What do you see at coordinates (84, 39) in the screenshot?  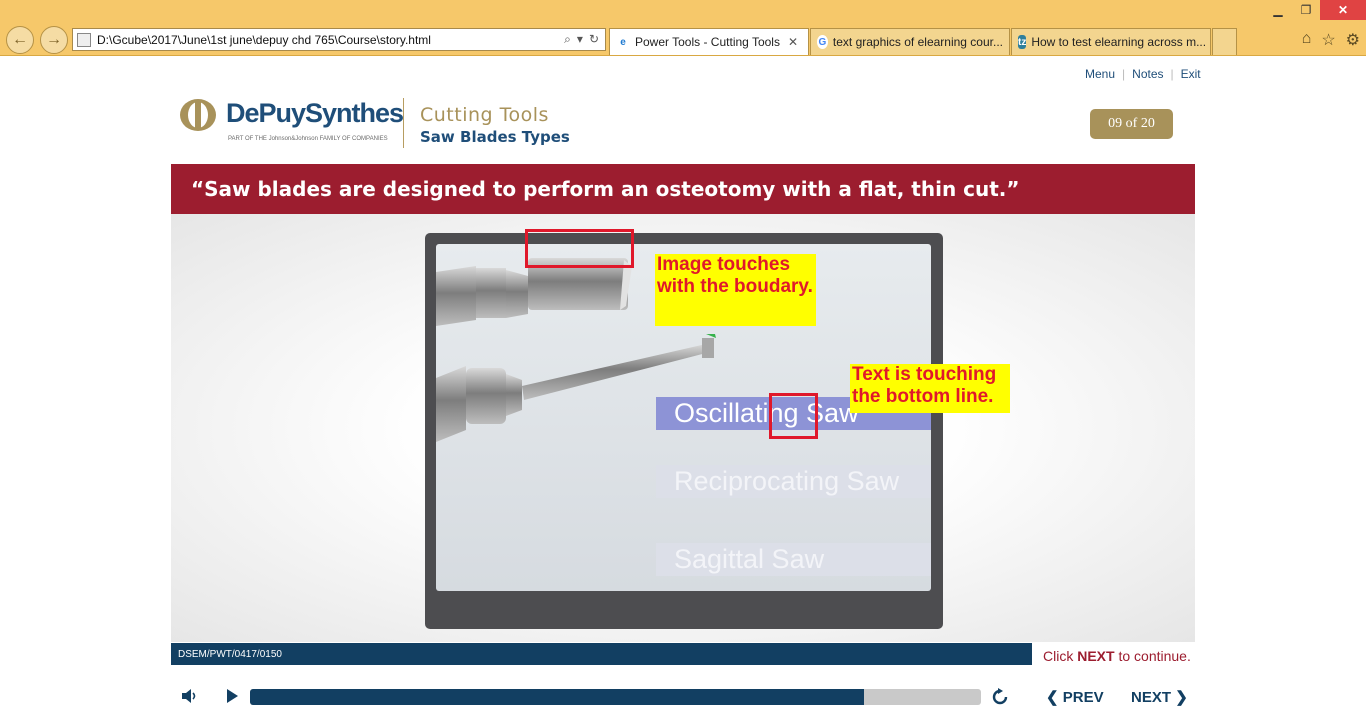 I see `file-icon` at bounding box center [84, 39].